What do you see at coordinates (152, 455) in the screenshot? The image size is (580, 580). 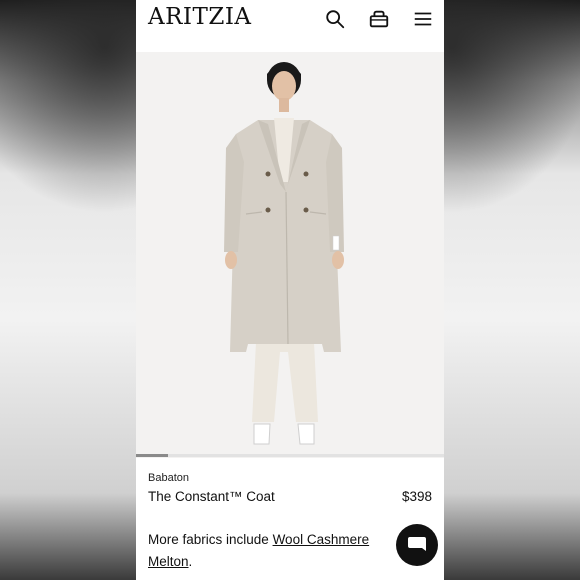 I see `carousel-progress-fill` at bounding box center [152, 455].